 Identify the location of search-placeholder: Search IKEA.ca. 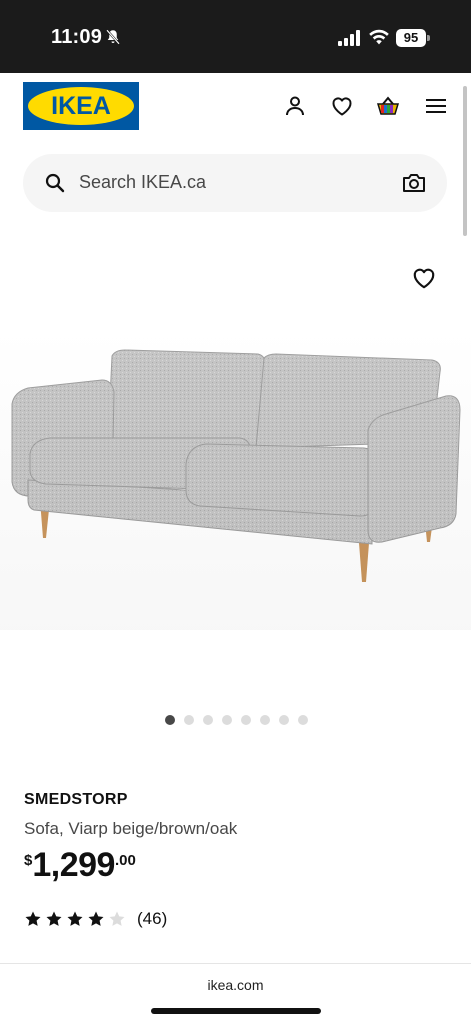
(143, 182).